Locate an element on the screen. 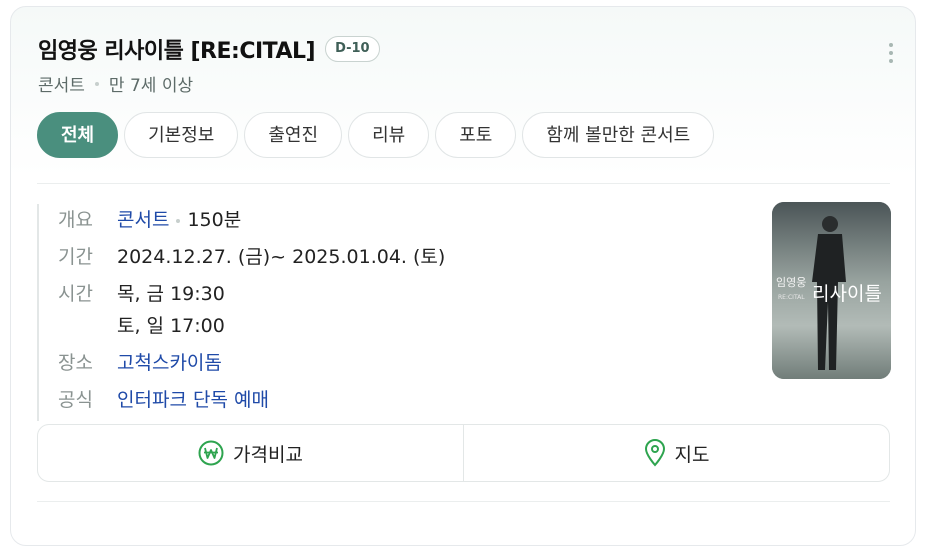  price-compare-button: 가격비교 is located at coordinates (250, 453).